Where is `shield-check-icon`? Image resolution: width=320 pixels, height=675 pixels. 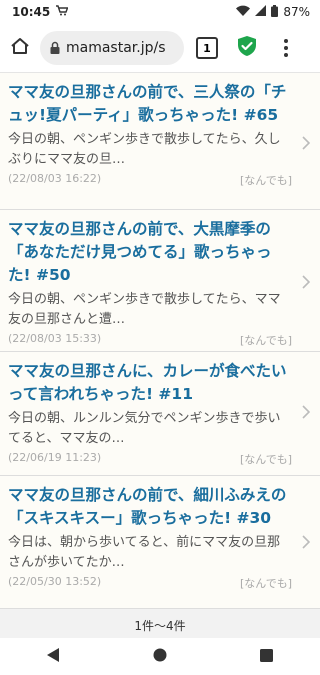 shield-check-icon is located at coordinates (247, 48).